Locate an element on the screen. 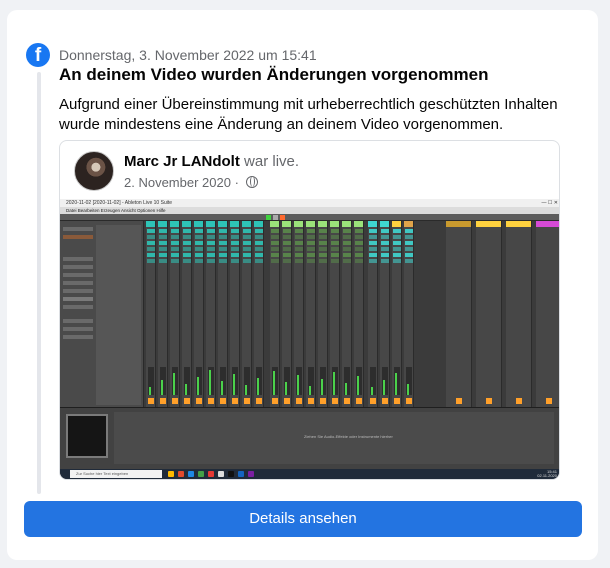 The image size is (610, 568). post-author-line: Marc Jr LANdolt war live. is located at coordinates (211, 161).